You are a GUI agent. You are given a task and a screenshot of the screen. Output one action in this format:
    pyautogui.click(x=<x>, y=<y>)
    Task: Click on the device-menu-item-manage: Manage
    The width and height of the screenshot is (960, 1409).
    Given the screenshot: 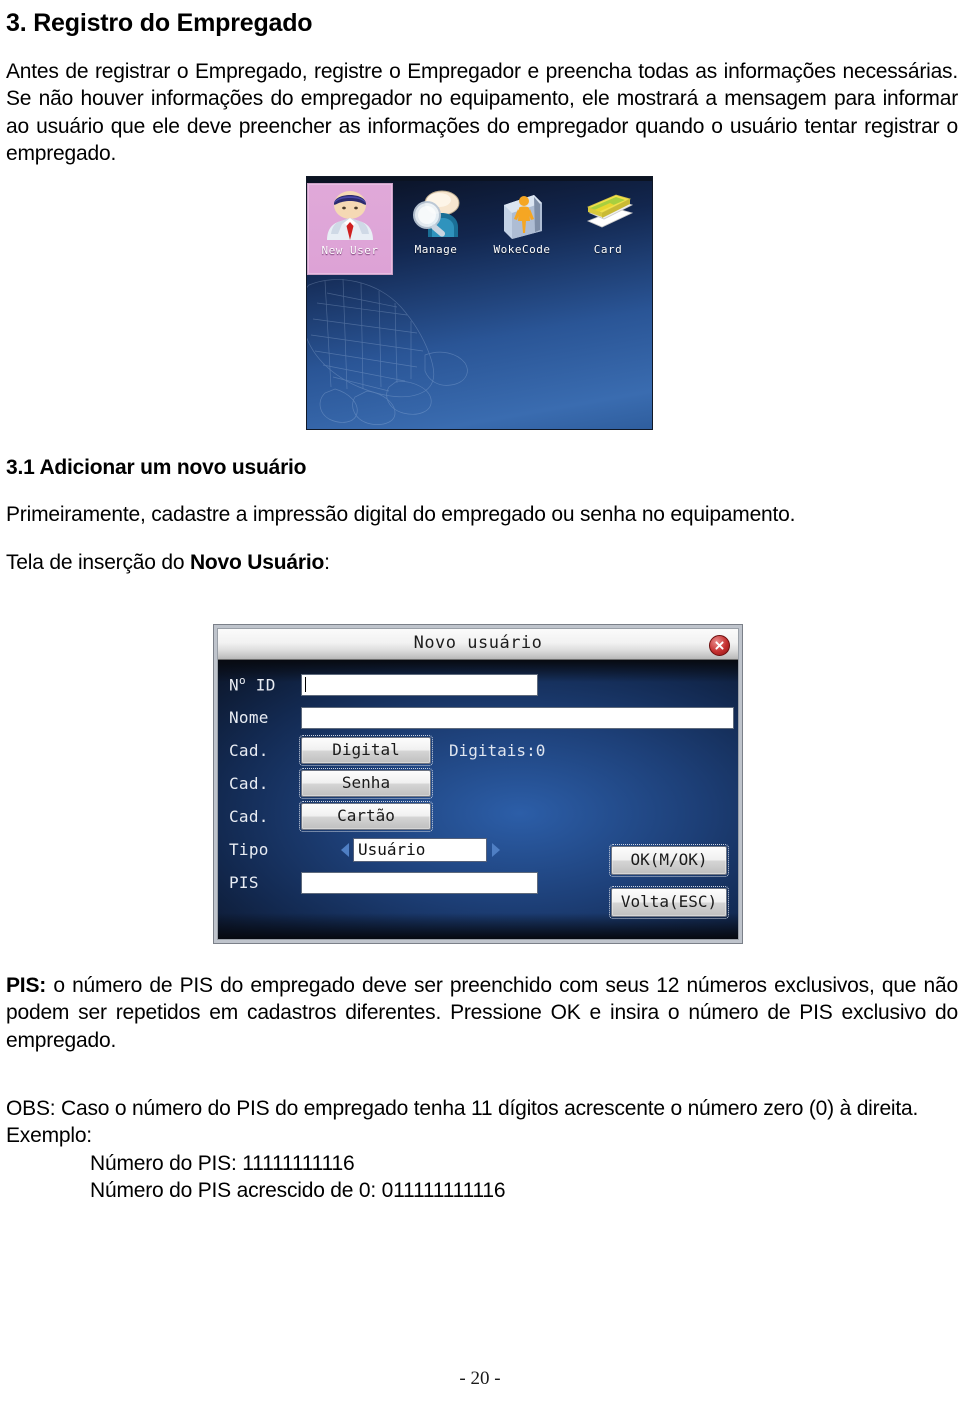 What is the action you would take?
    pyautogui.click(x=436, y=229)
    